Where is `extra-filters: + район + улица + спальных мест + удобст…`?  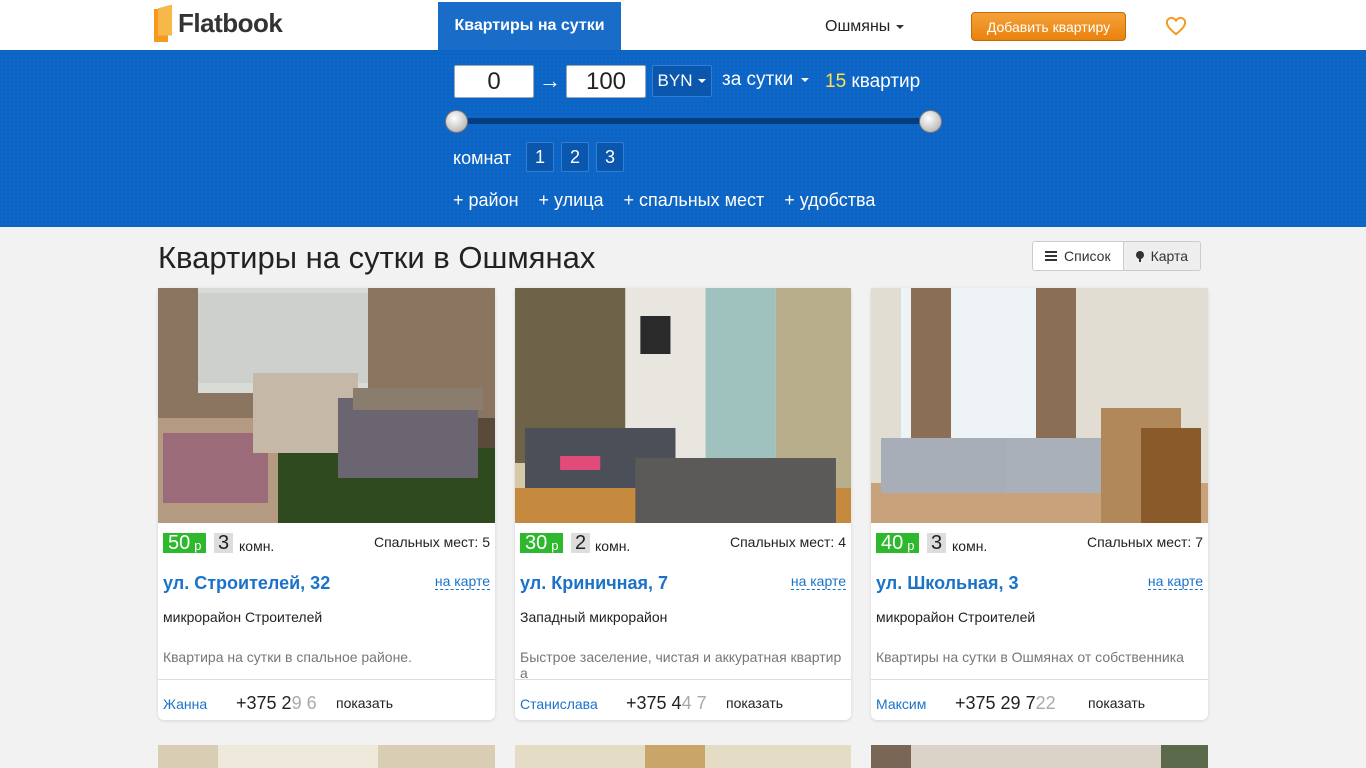
extra-filters: + район + улица + спальных мест + удобст… is located at coordinates (664, 200).